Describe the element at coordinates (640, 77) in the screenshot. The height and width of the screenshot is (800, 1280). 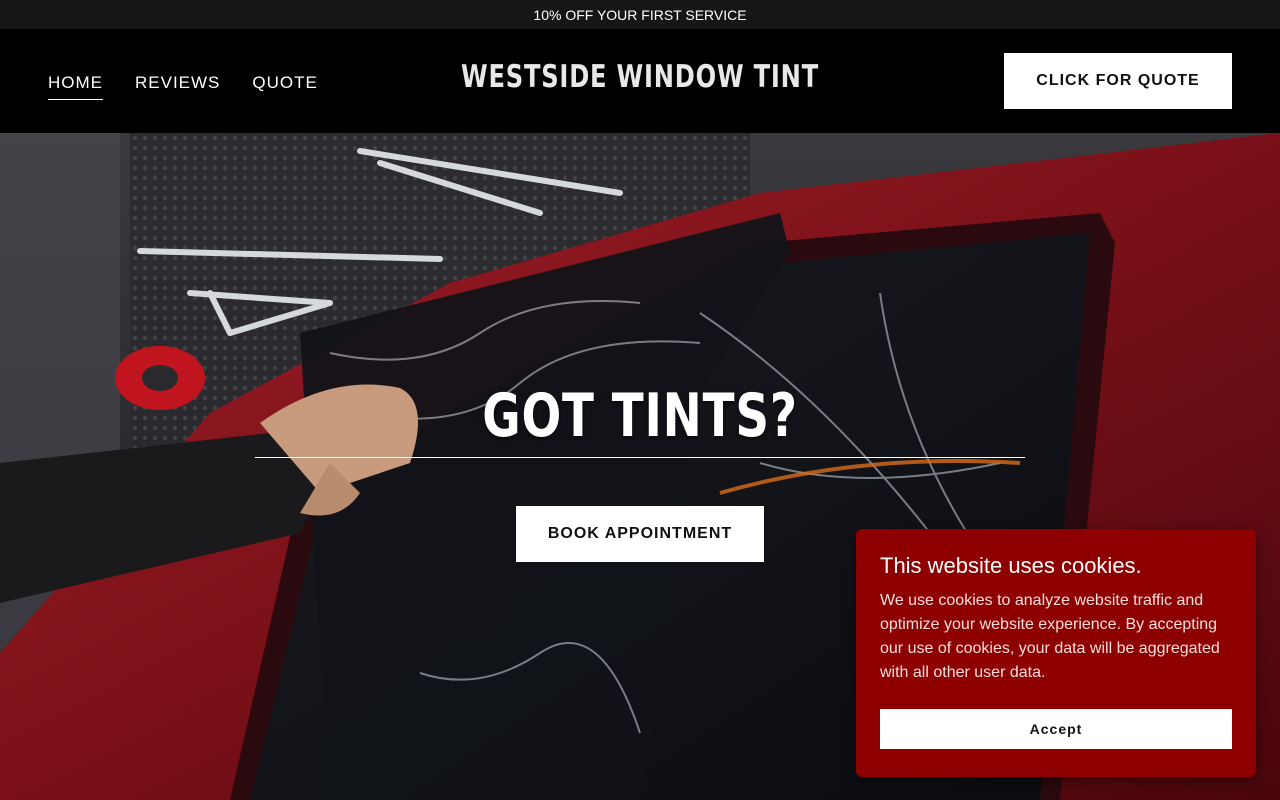
I see `site-title: WESTSIDE WINDOW TINT` at that location.